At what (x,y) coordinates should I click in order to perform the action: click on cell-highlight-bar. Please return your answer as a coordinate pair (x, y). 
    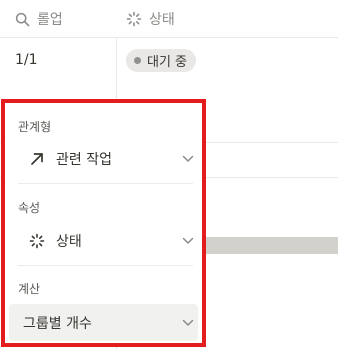
    Looking at the image, I should click on (271, 245).